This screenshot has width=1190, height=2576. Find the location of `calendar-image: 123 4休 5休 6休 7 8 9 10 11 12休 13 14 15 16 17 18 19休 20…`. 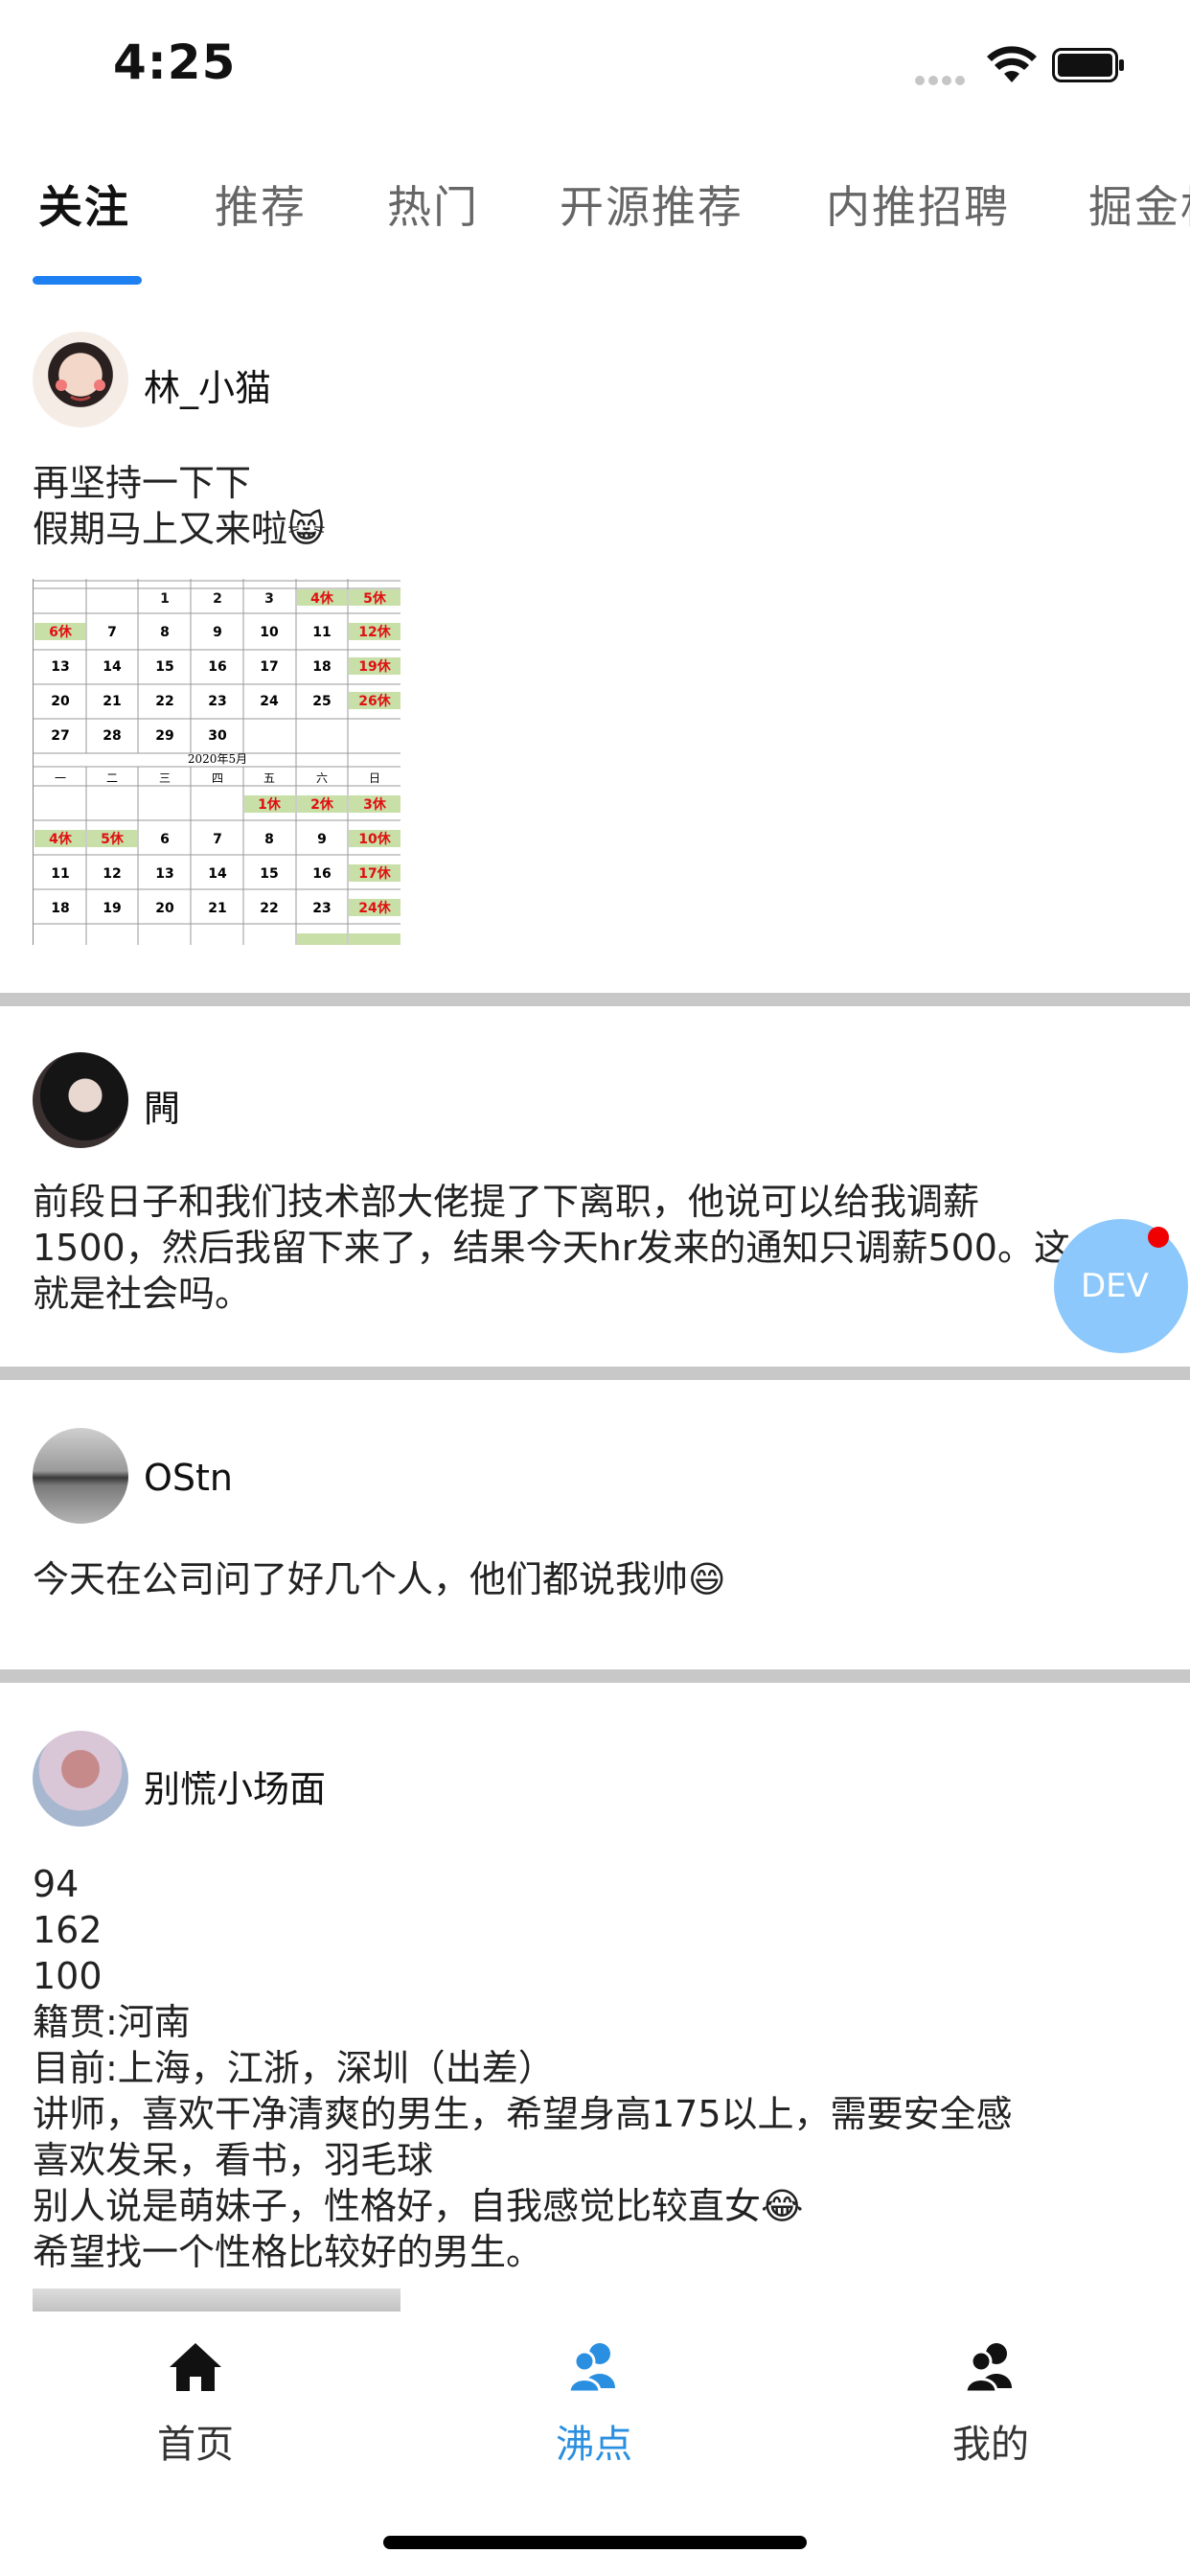

calendar-image: 123 4休 5休 6休 7 8 9 10 11 12休 13 14 15 16 17 18 19休 20… is located at coordinates (217, 762).